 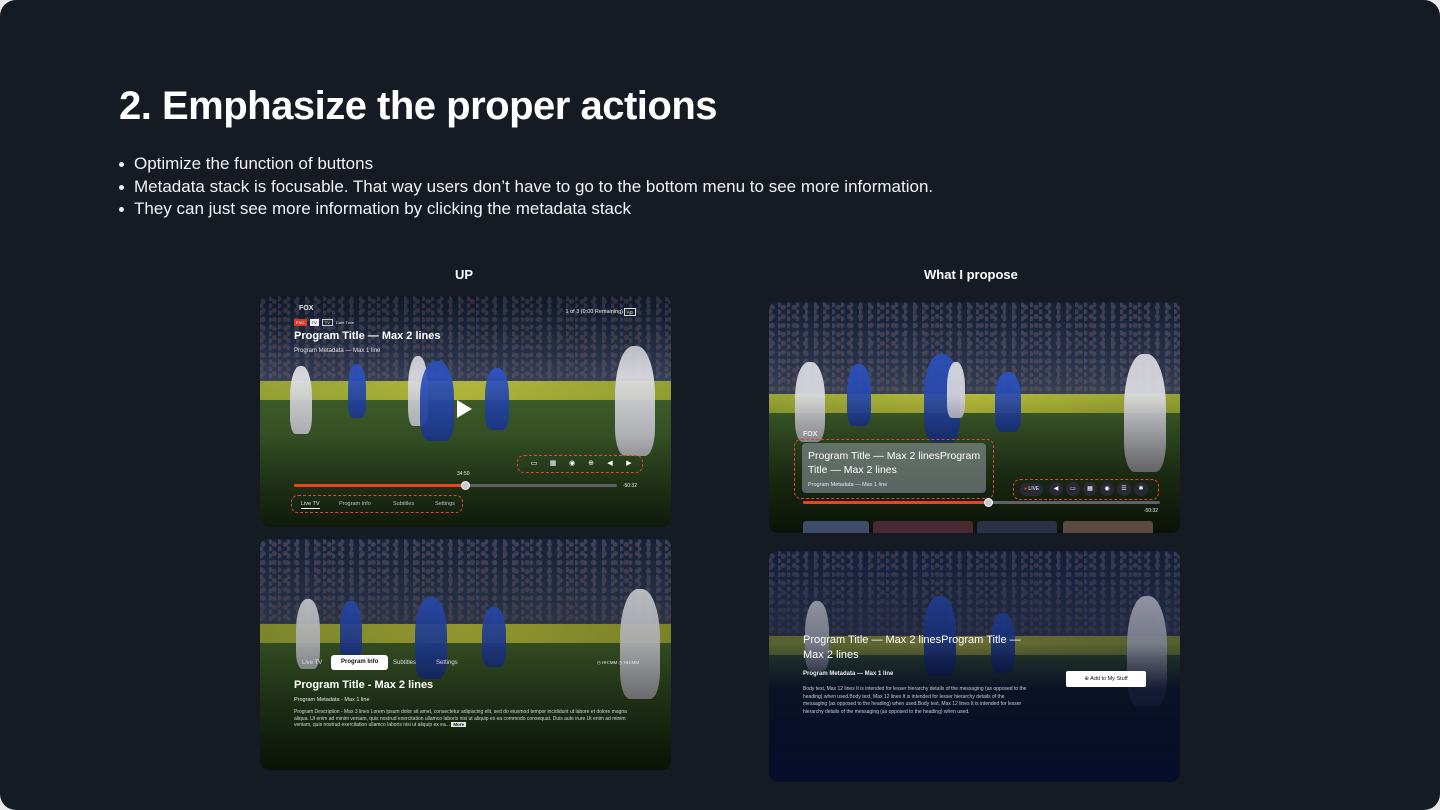 I want to click on program-title: Program Title — Max 2 lines, so click(x=367, y=336).